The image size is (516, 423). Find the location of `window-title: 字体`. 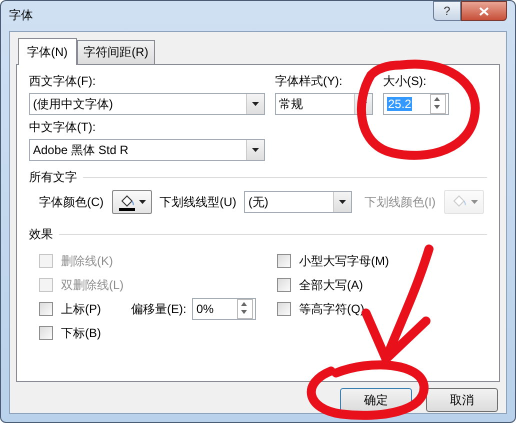

window-title: 字体 is located at coordinates (21, 15).